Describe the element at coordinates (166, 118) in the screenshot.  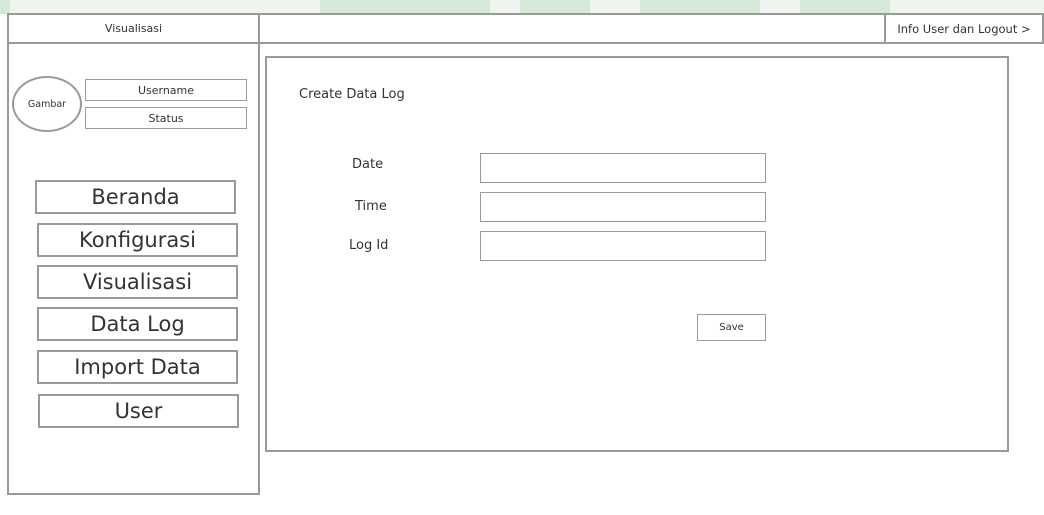
I see `status-field: Status` at that location.